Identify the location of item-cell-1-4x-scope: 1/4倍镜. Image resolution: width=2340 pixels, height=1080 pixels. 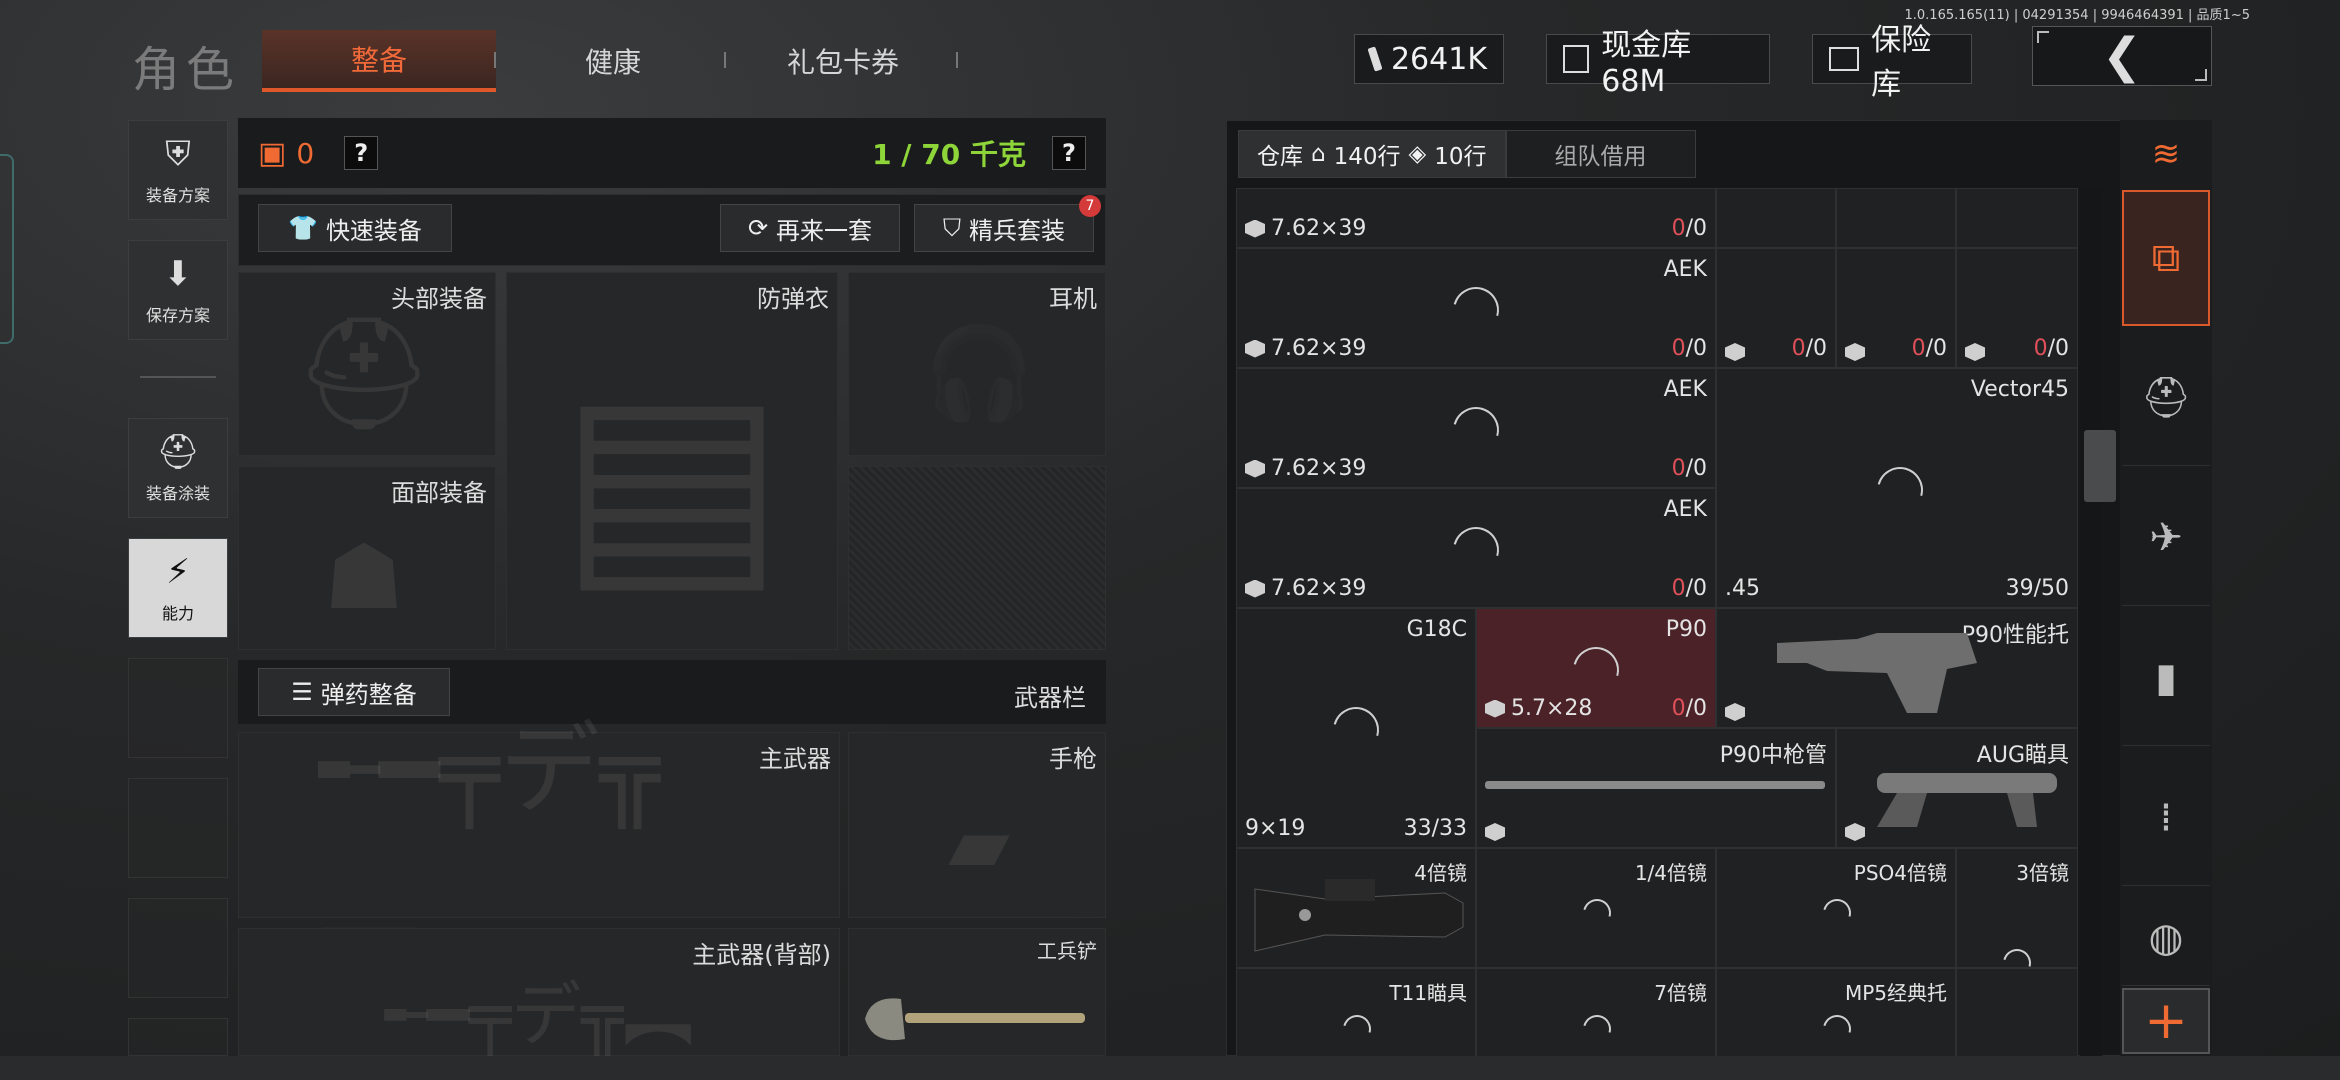
(1596, 908).